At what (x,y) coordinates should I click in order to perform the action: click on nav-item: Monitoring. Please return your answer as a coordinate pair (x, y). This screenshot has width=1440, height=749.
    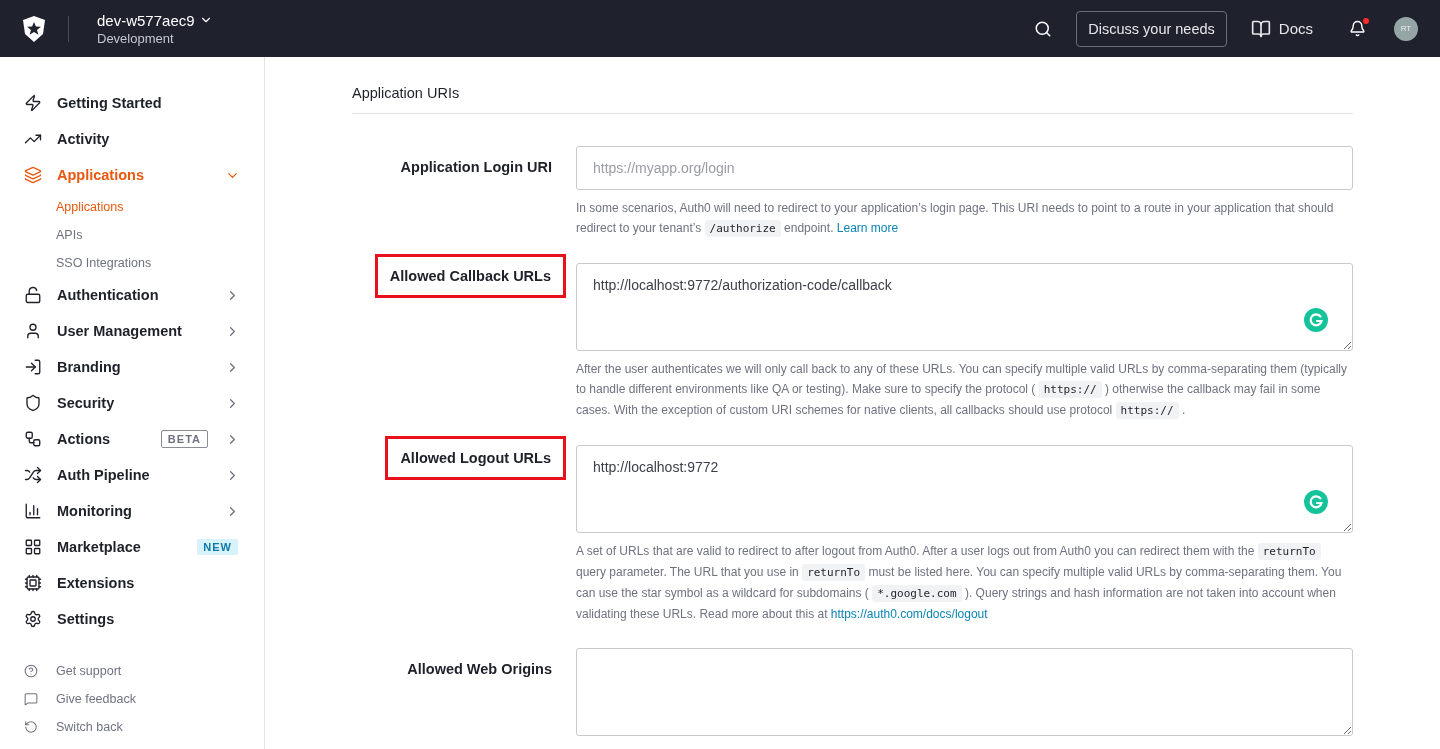
    Looking at the image, I should click on (132, 511).